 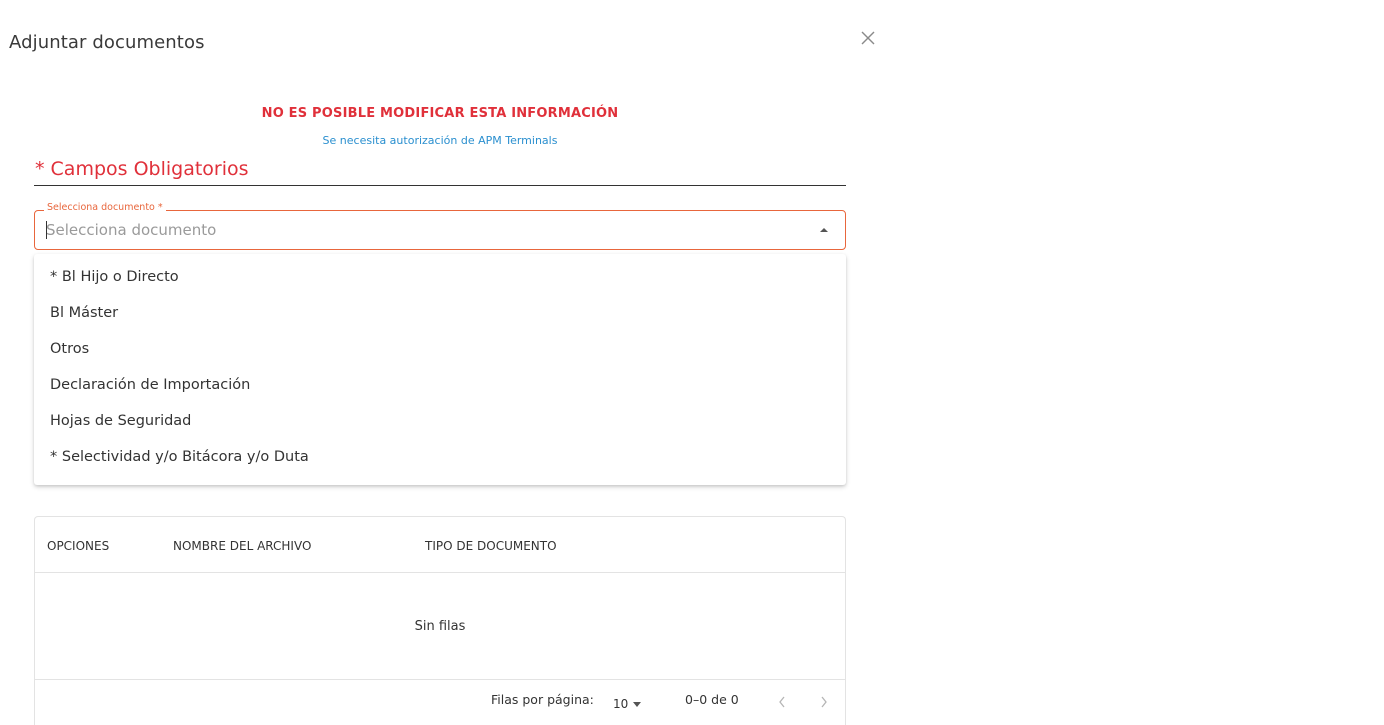 I want to click on grid-footer: Filas por página: 10 0–0 de 0, so click(x=440, y=702).